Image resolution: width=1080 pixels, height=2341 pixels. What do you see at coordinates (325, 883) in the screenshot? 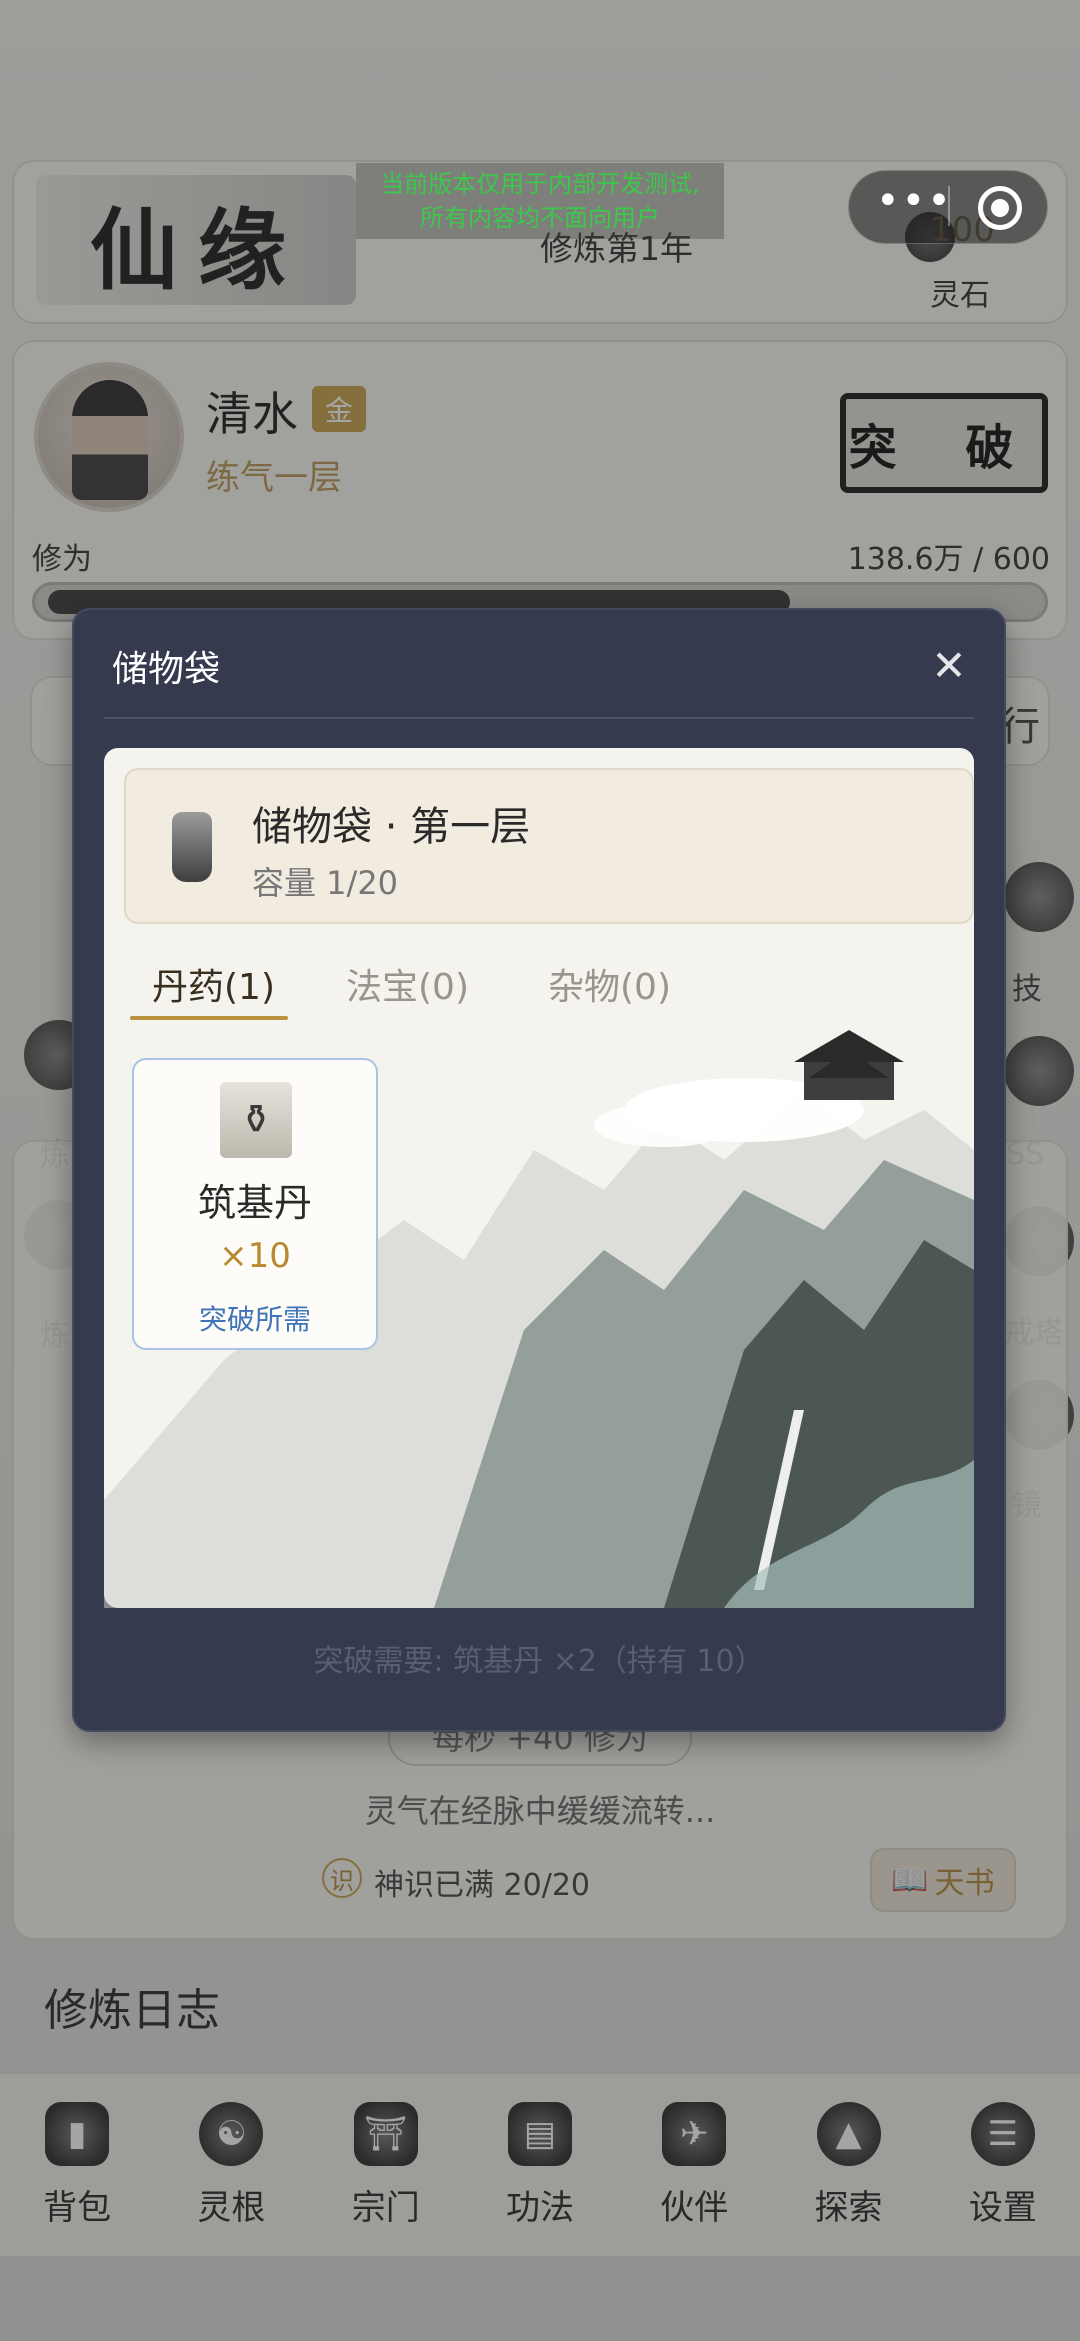
I see `bag-capacity: 容量 1/20` at bounding box center [325, 883].